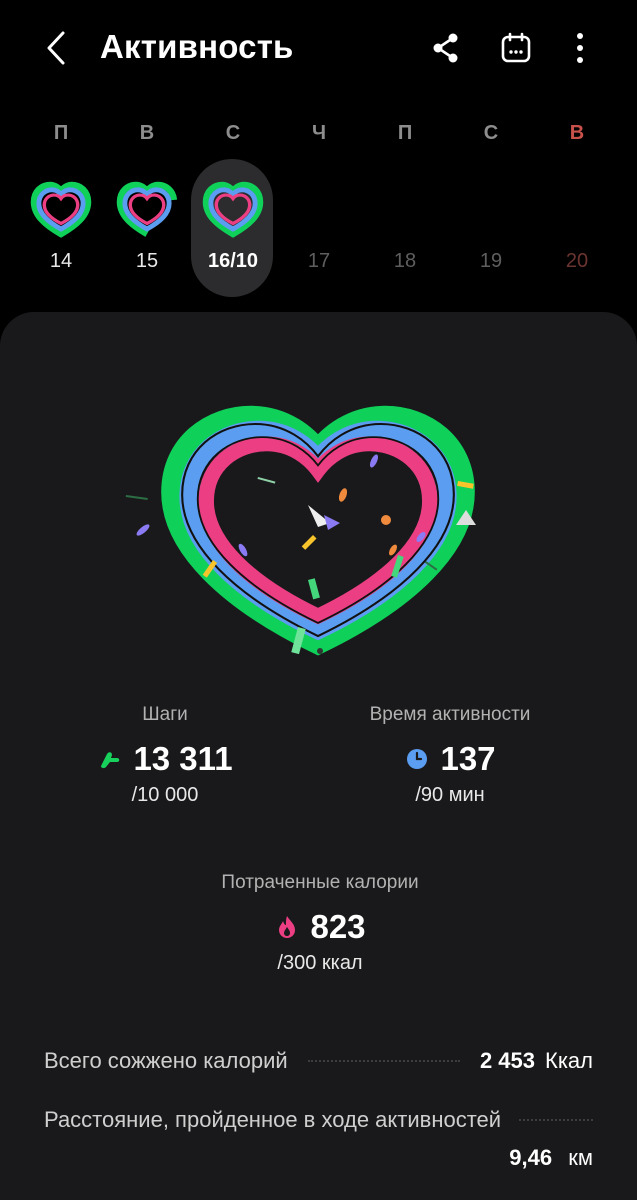 The height and width of the screenshot is (1200, 637). What do you see at coordinates (166, 1060) in the screenshot?
I see `total-calories-label: Всего сожжено калорий` at bounding box center [166, 1060].